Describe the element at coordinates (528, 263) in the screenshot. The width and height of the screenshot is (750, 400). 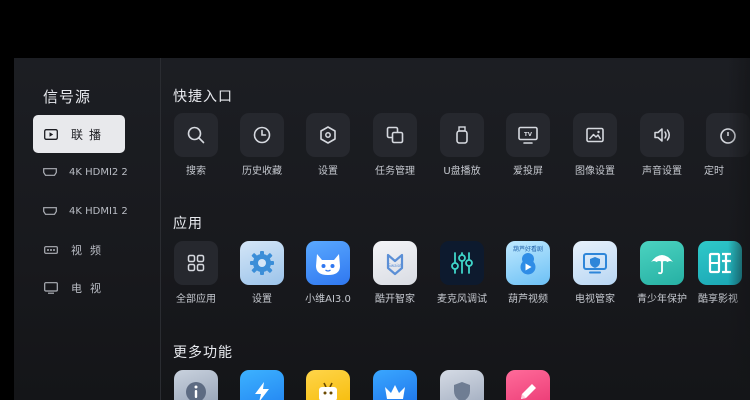
I see `app-hulu-video: 葫芦好看剧` at that location.